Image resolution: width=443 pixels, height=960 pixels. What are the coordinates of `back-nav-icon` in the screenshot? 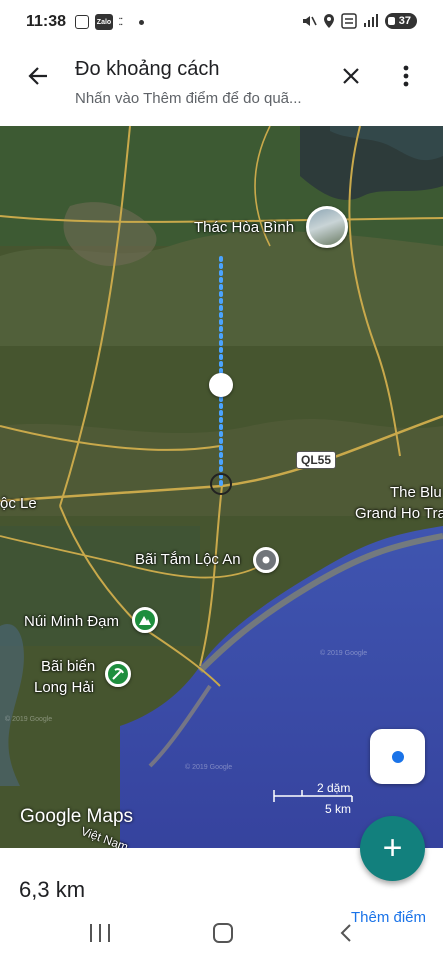 It's located at (346, 933).